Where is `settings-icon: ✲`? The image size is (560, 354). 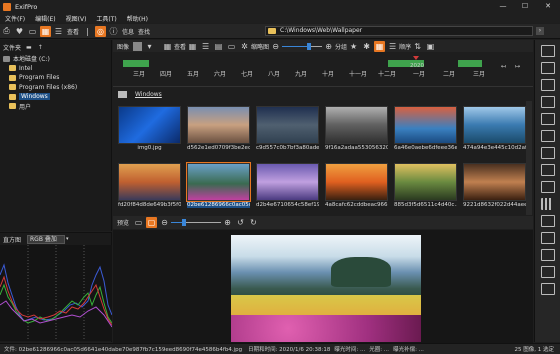 settings-icon: ✲ is located at coordinates (244, 46).